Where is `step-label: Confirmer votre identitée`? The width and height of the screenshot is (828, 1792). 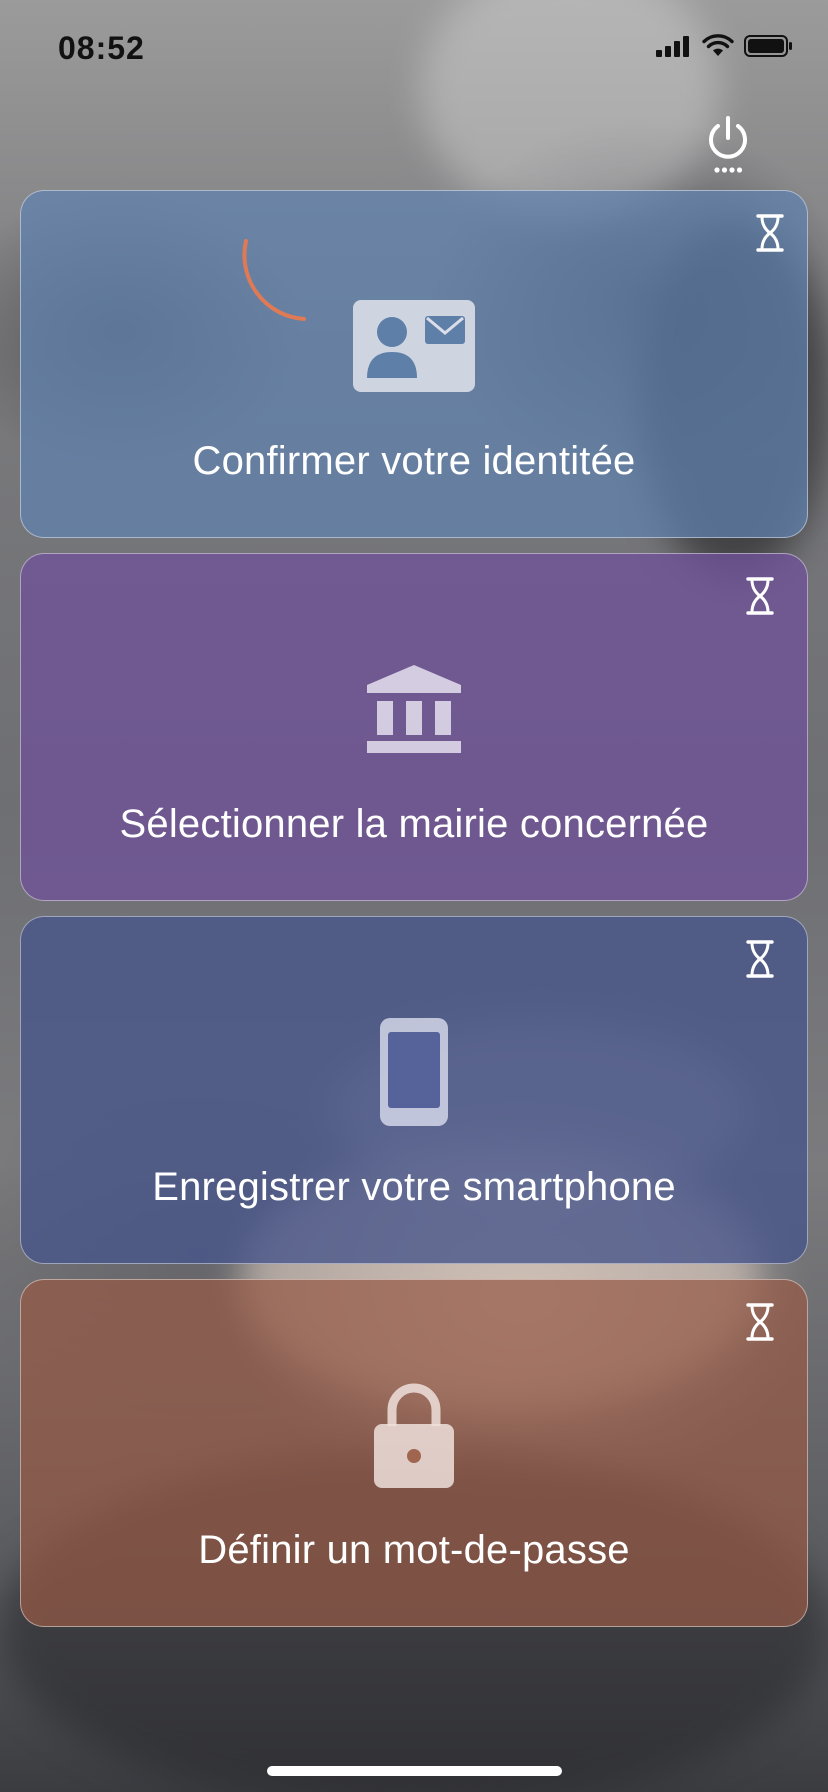 step-label: Confirmer votre identitée is located at coordinates (414, 461).